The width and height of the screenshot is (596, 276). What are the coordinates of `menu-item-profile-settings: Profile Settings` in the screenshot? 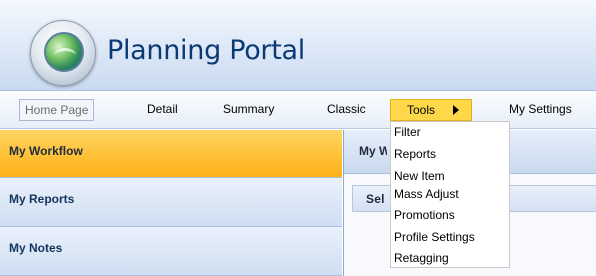 It's located at (434, 237).